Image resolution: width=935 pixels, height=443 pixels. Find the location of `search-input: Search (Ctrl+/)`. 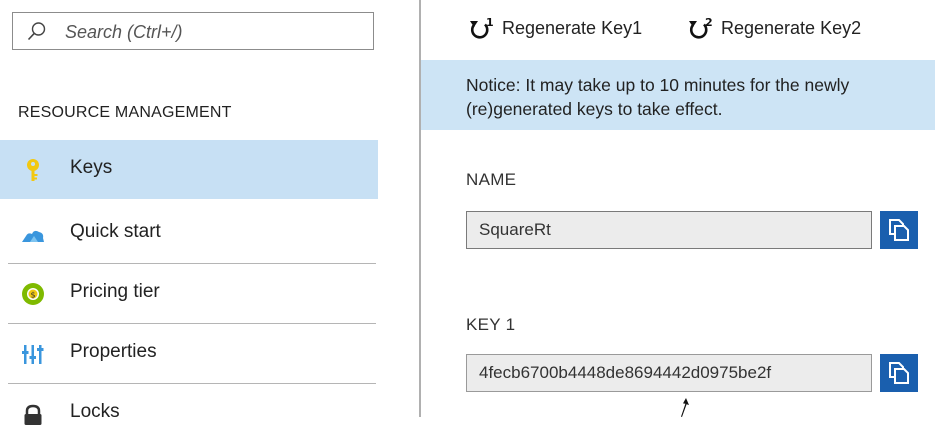

search-input: Search (Ctrl+/) is located at coordinates (124, 32).